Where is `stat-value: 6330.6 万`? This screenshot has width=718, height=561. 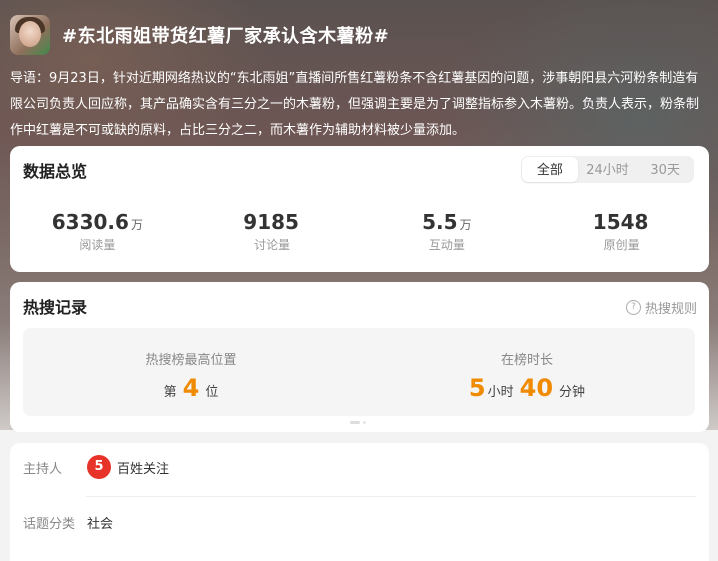
stat-value: 6330.6 万 is located at coordinates (97, 222).